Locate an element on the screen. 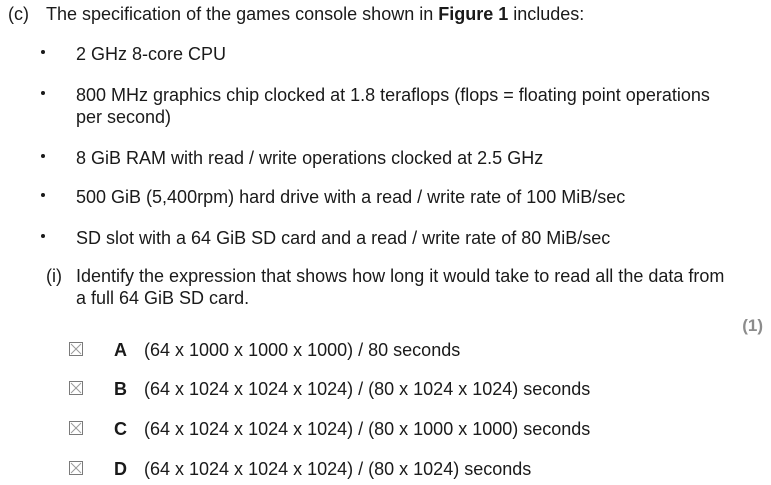 The image size is (771, 485). option-text: (64 x 1000 x 1000 x 1000) / 80 seconds is located at coordinates (302, 350).